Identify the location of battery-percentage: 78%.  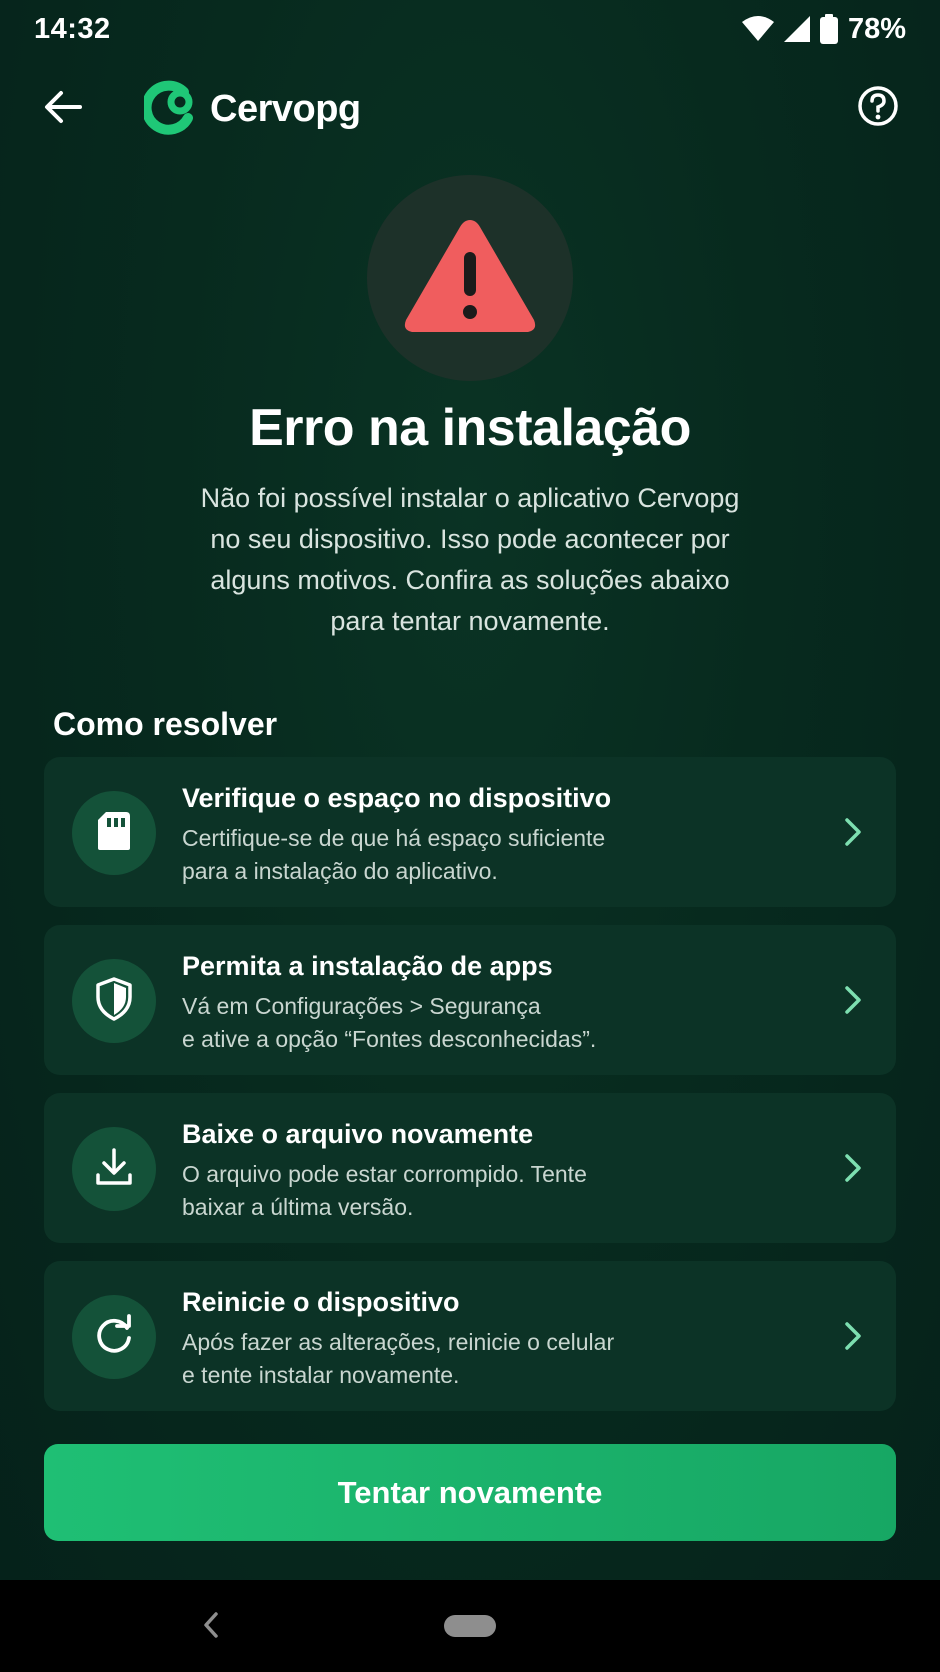
(876, 28).